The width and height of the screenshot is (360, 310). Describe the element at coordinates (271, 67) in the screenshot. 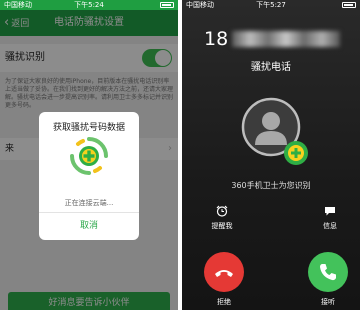

I see `caller-tag: 骚扰电话` at that location.